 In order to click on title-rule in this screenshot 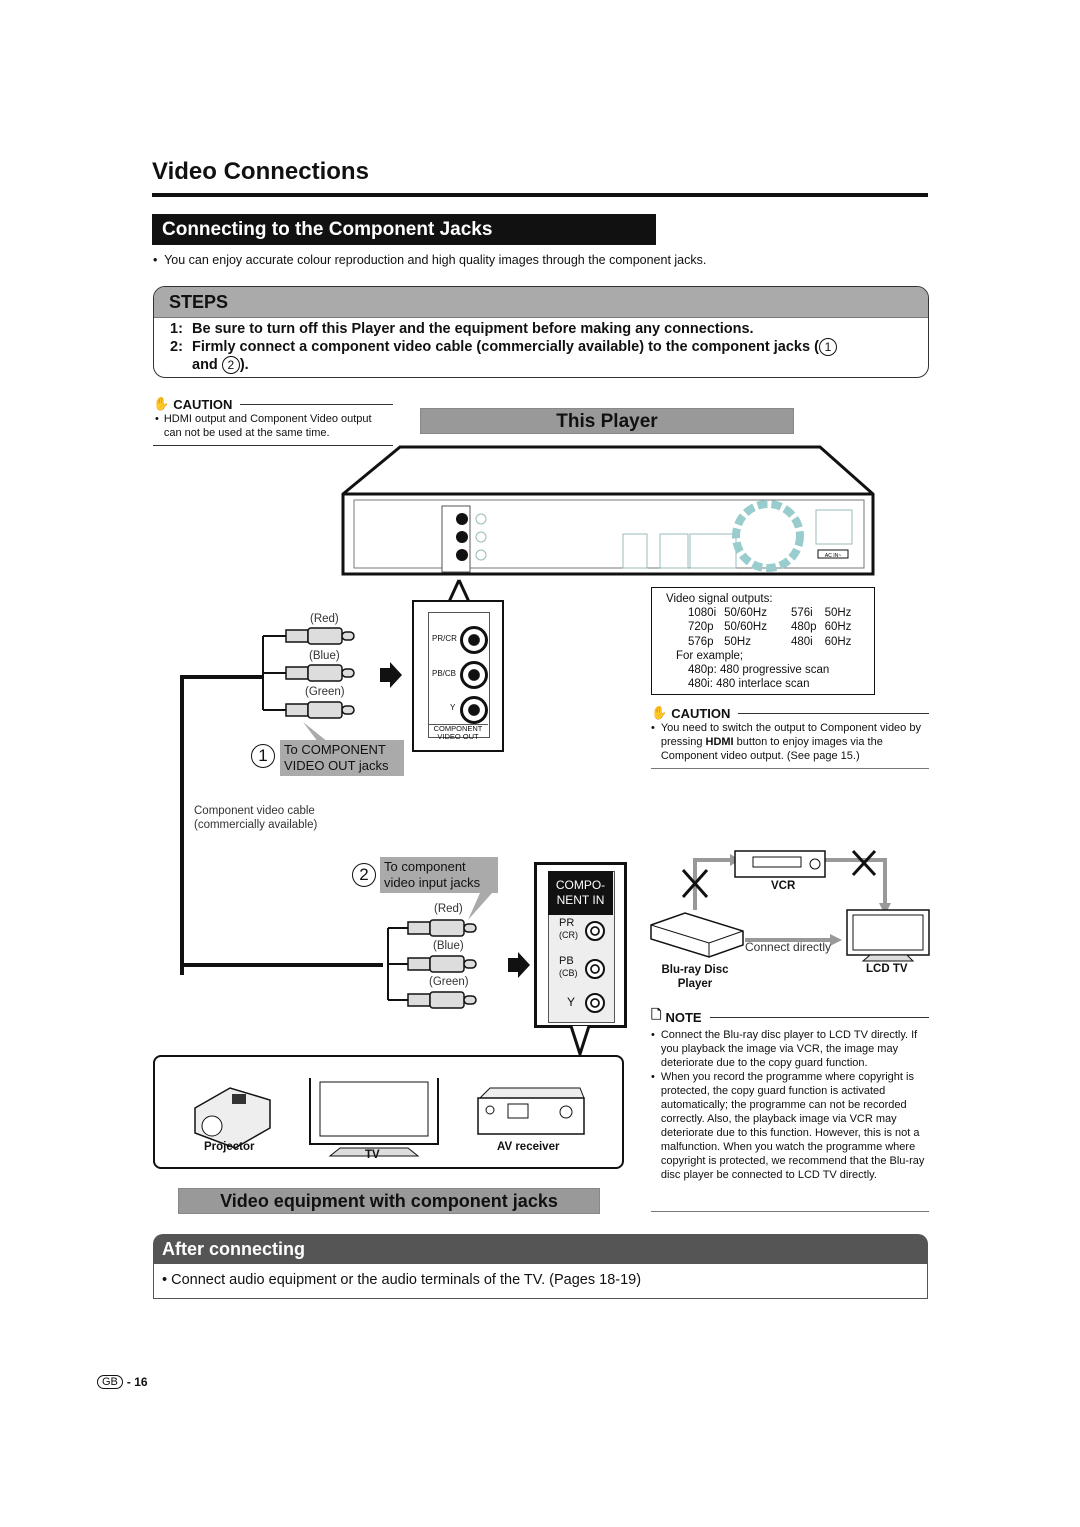, I will do `click(540, 195)`.